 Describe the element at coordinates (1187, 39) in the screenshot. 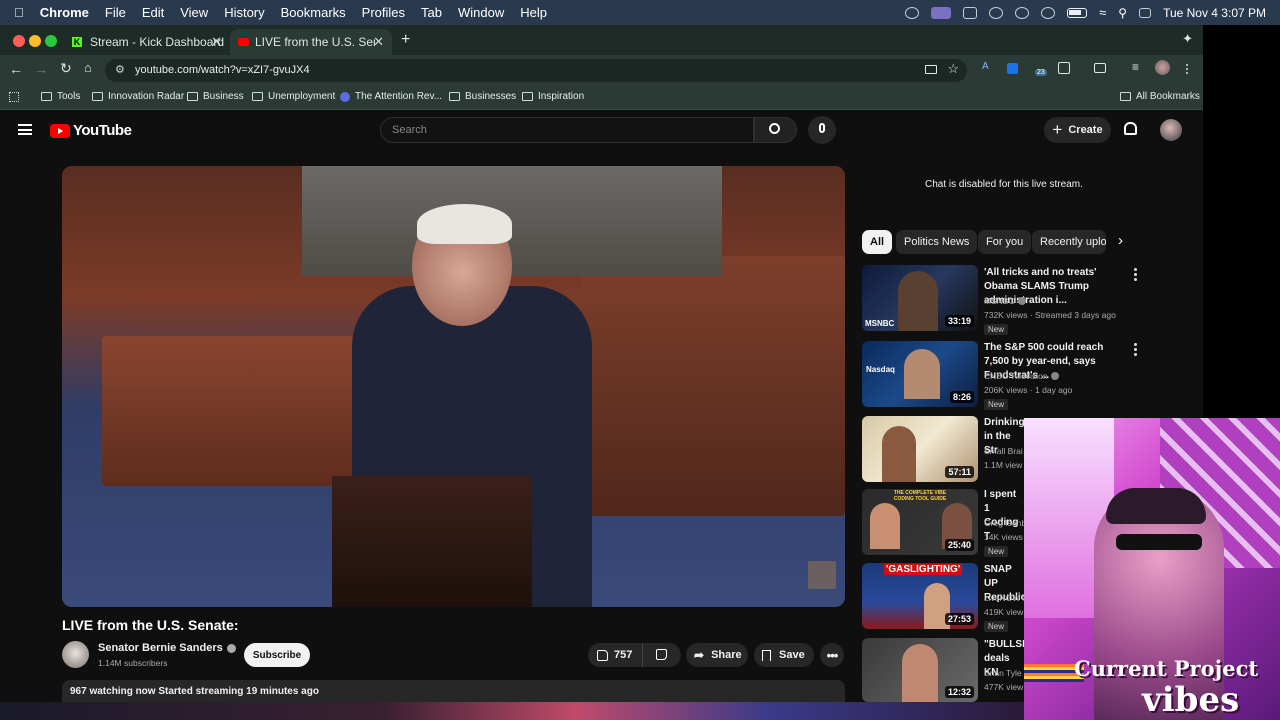

I see `gemini-sparkle-icon: ✦` at that location.